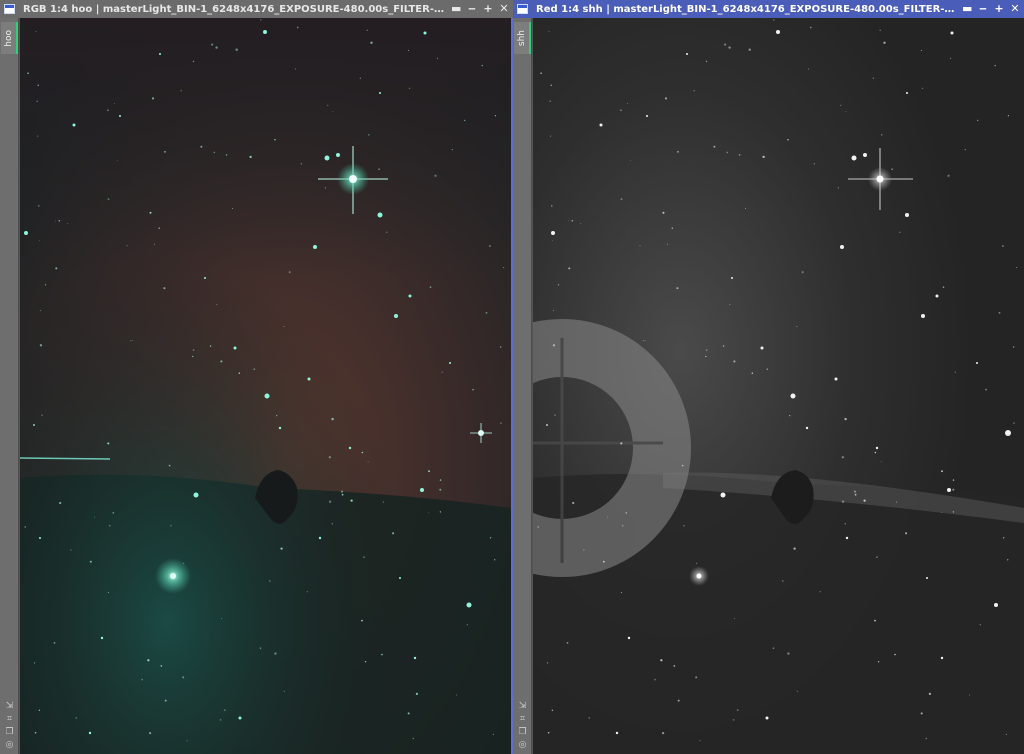 The height and width of the screenshot is (754, 1024). Describe the element at coordinates (522, 38) in the screenshot. I see `view-id-tab: shh` at that location.